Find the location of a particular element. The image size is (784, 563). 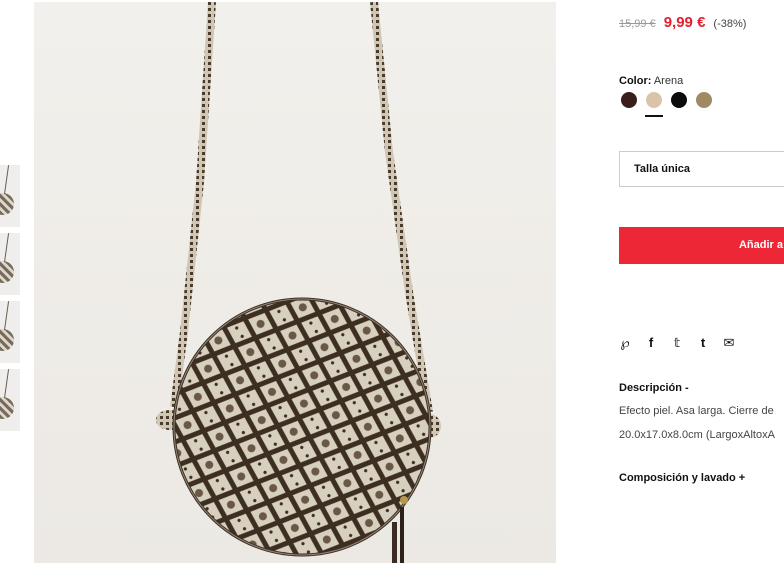

thumbnail-strip is located at coordinates (10, 301).